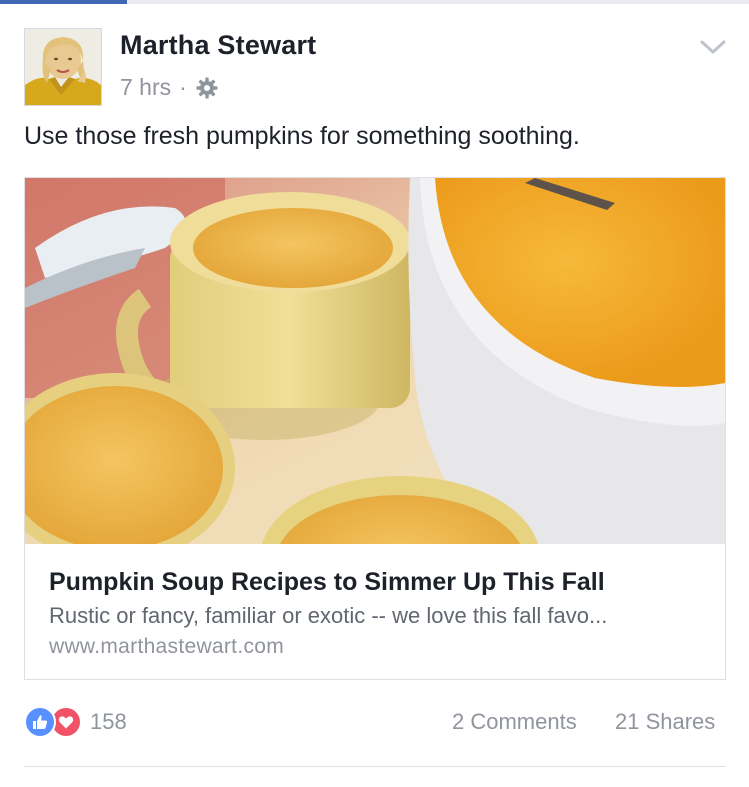 This screenshot has width=749, height=787. Describe the element at coordinates (218, 45) in the screenshot. I see `post-author-name: Martha Stewart` at that location.